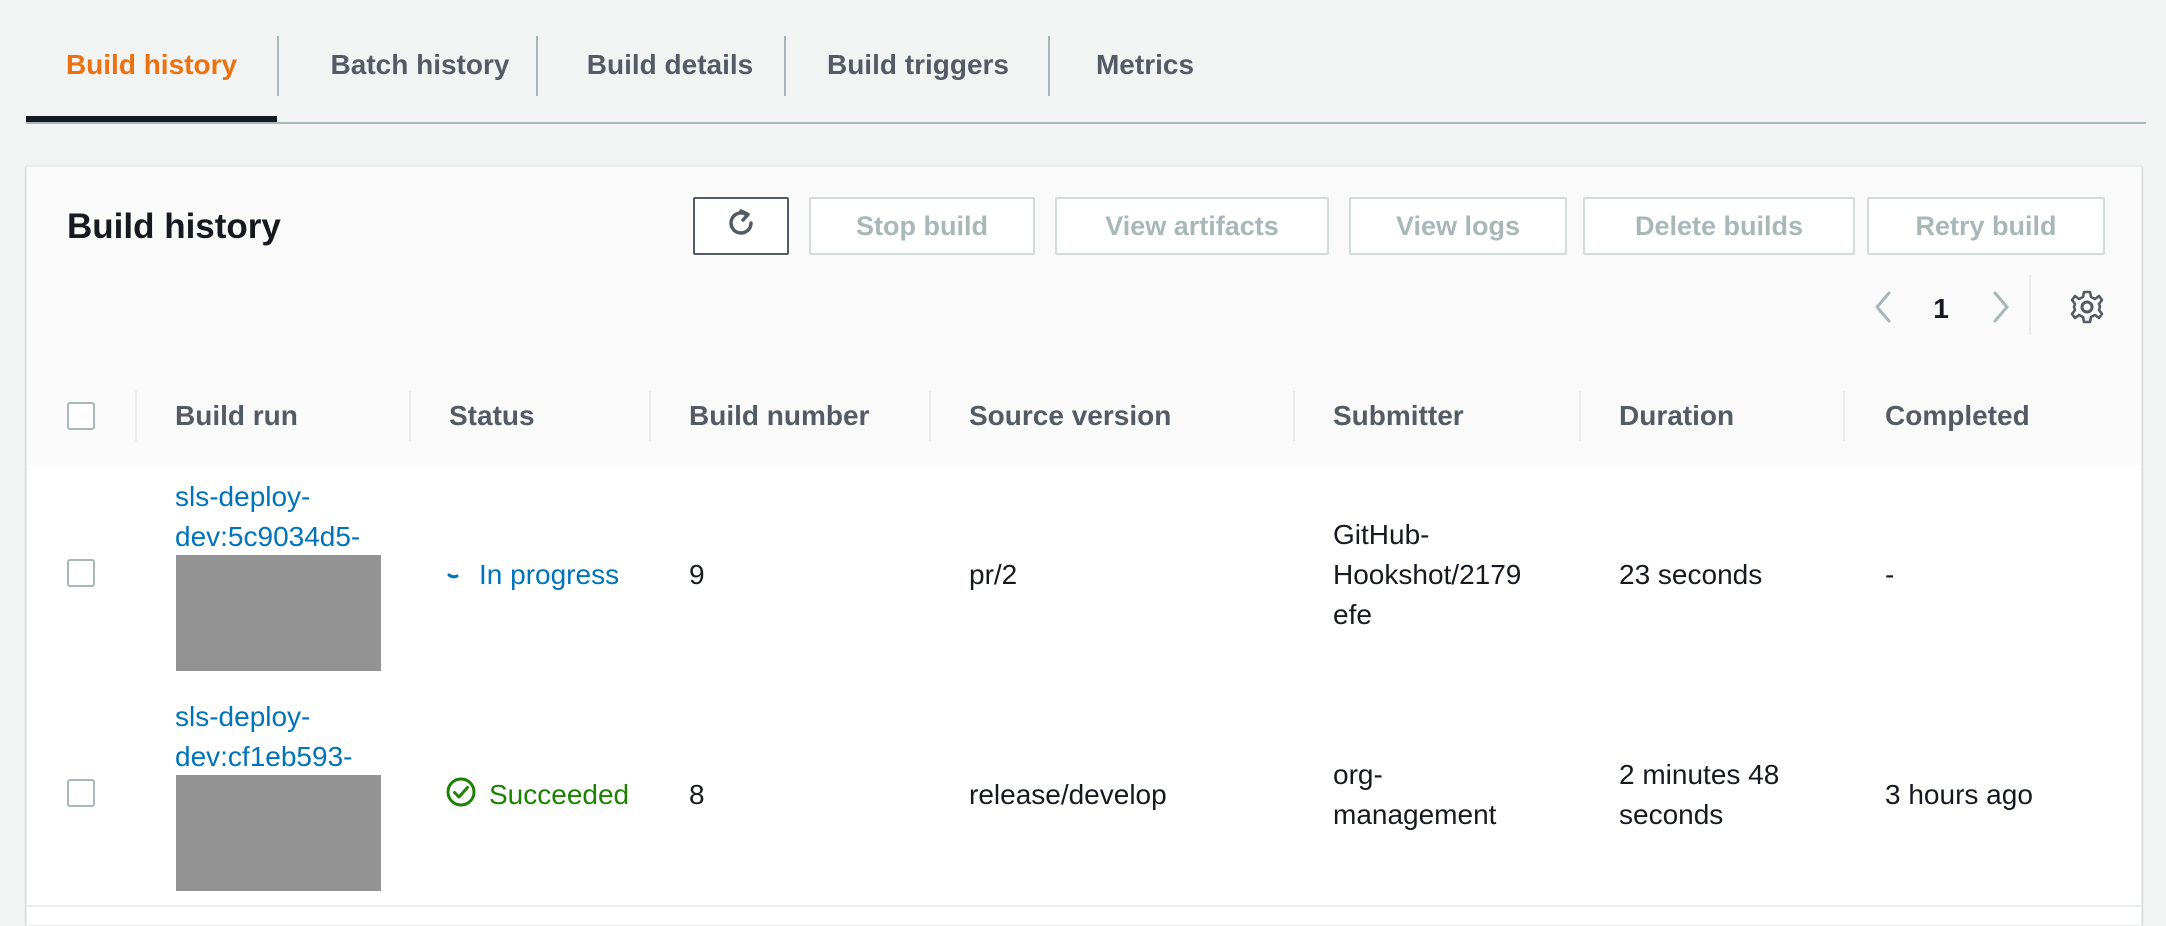 The width and height of the screenshot is (2166, 926). What do you see at coordinates (1145, 65) in the screenshot?
I see `tab-metrics: Metrics` at bounding box center [1145, 65].